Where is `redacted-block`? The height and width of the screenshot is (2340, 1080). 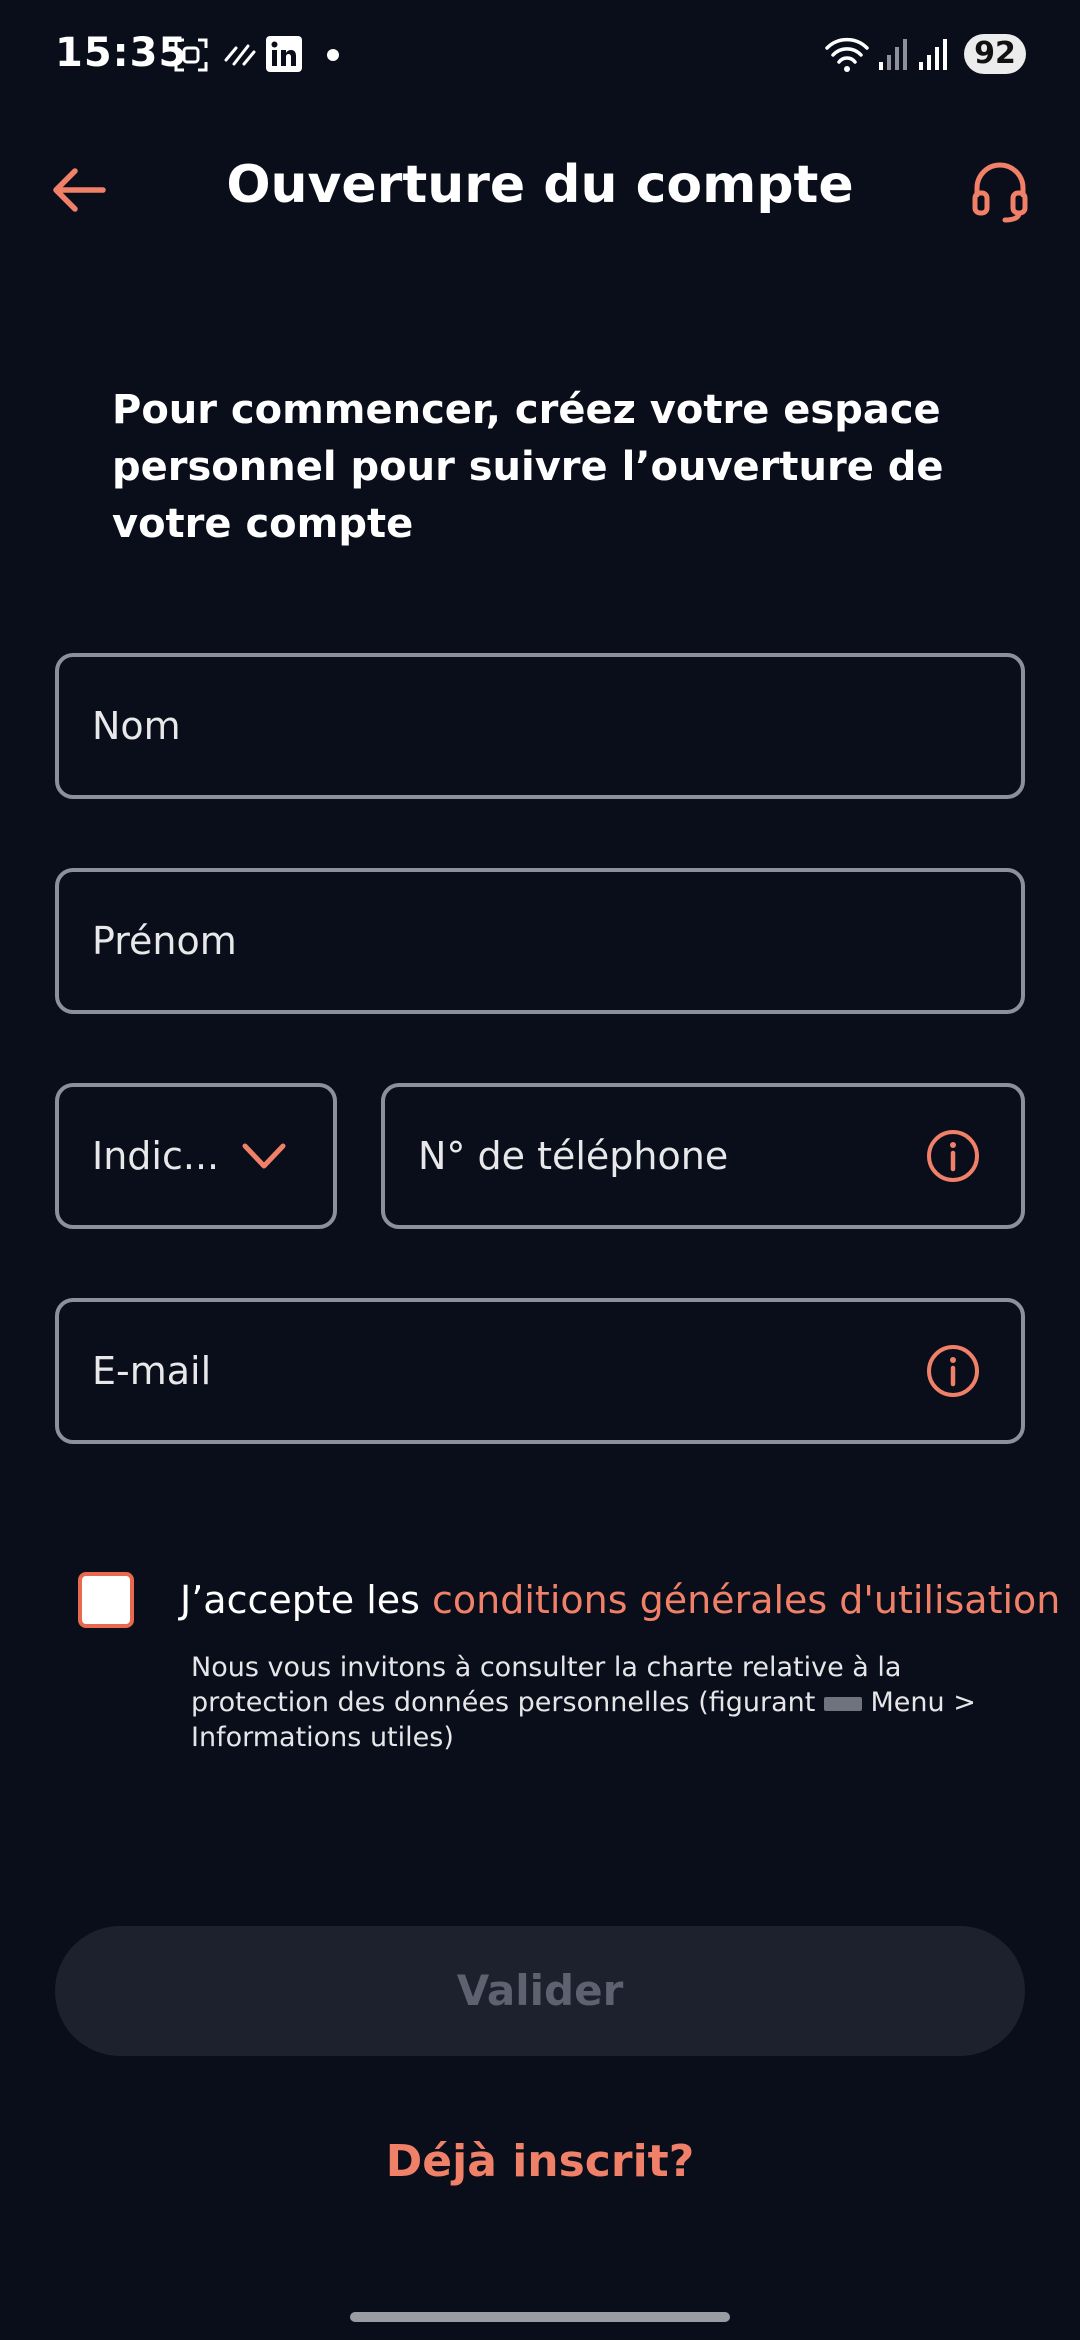 redacted-block is located at coordinates (842, 1703).